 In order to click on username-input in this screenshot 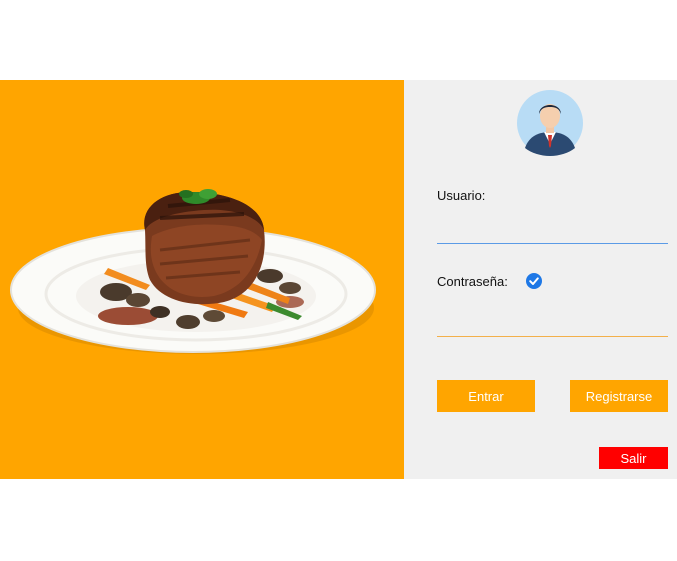, I will do `click(552, 232)`.